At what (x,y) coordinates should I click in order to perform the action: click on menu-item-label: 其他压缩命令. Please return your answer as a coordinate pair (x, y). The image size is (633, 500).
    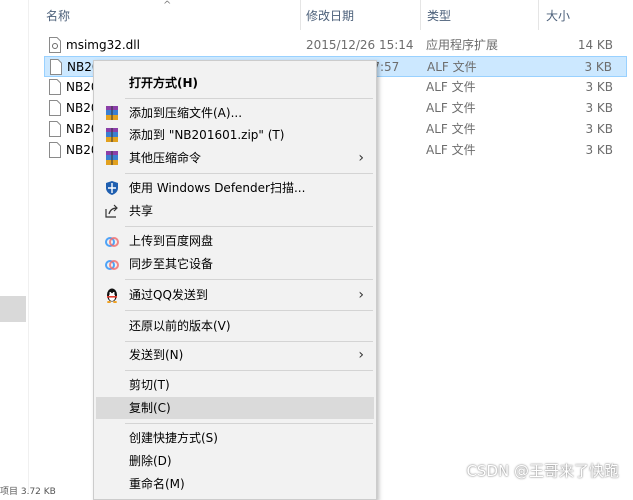
    Looking at the image, I should click on (165, 158).